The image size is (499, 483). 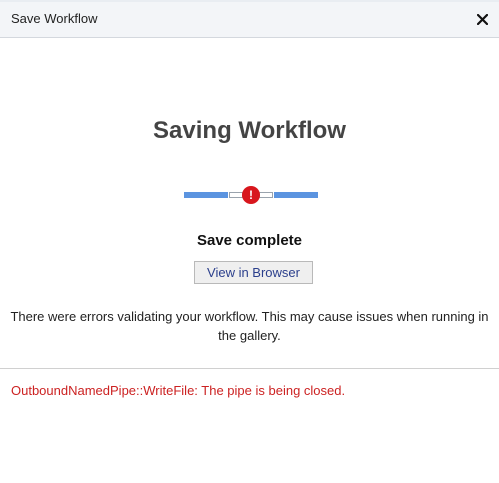 I want to click on save-progress-indicator: !, so click(x=251, y=195).